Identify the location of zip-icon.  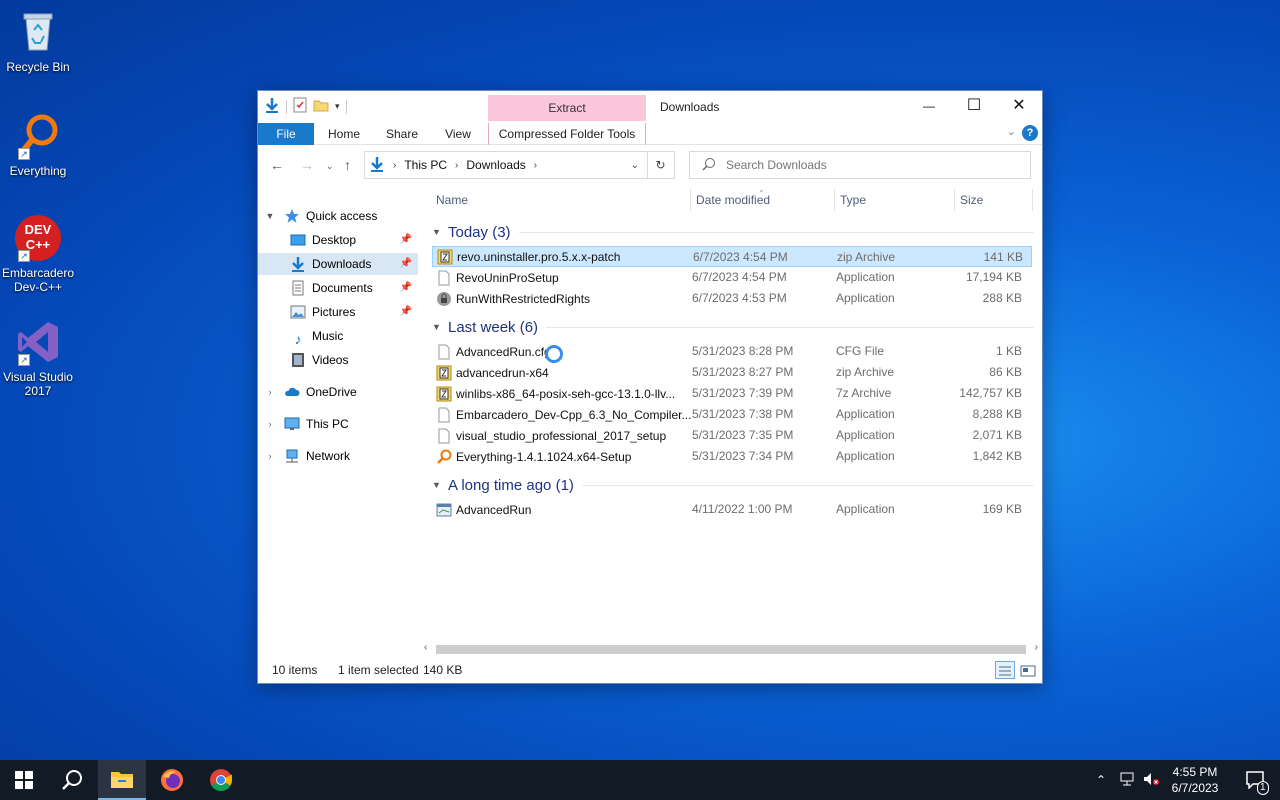
(444, 373).